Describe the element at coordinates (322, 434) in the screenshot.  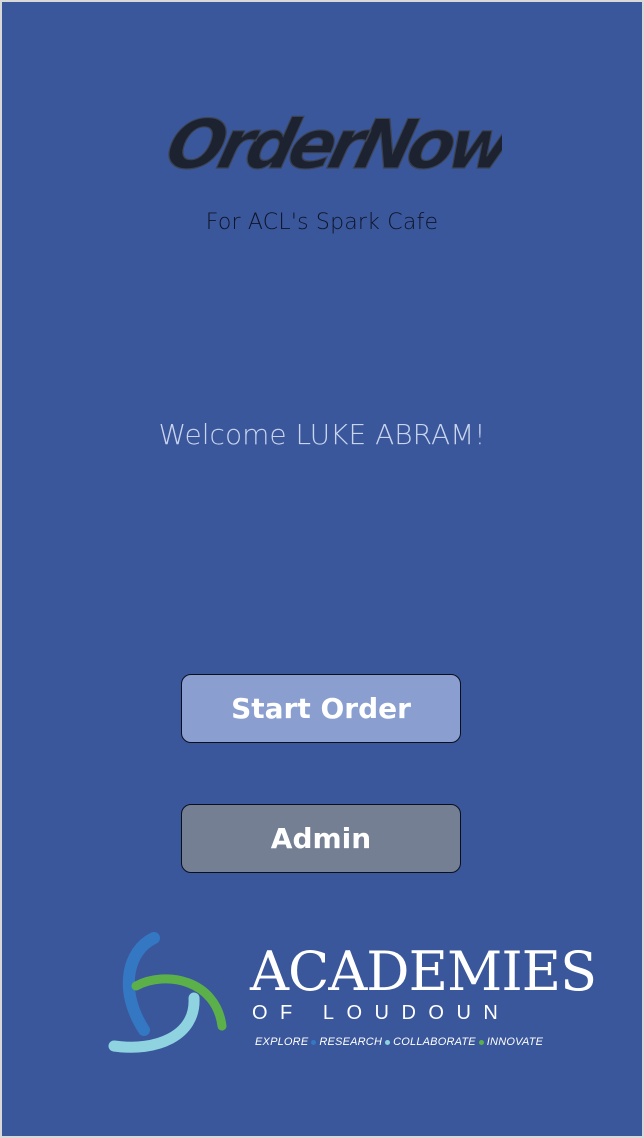
I see `welcome-message: Welcome LUKE ABRAM!` at that location.